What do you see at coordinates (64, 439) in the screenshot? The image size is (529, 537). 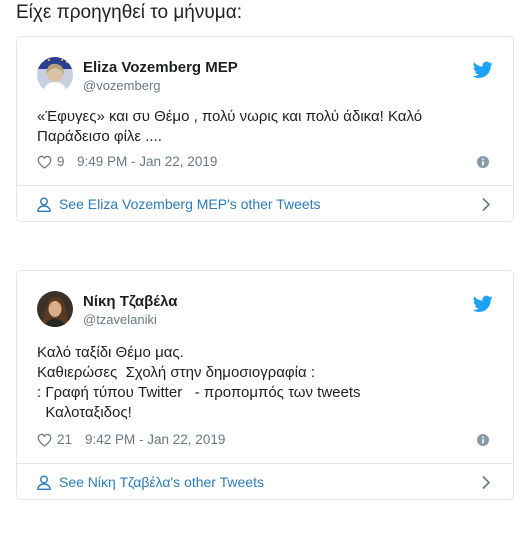 I see `like-count: 21` at bounding box center [64, 439].